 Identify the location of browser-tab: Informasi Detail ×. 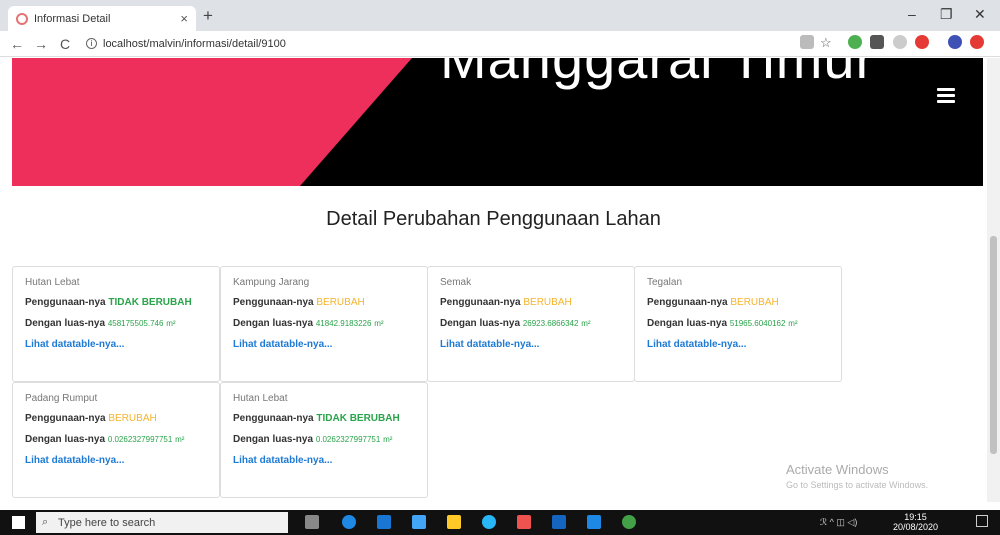
(102, 18).